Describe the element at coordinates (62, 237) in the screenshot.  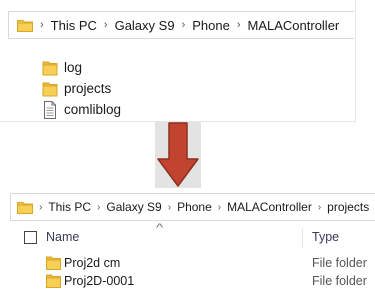
I see `column-name-header: Name` at that location.